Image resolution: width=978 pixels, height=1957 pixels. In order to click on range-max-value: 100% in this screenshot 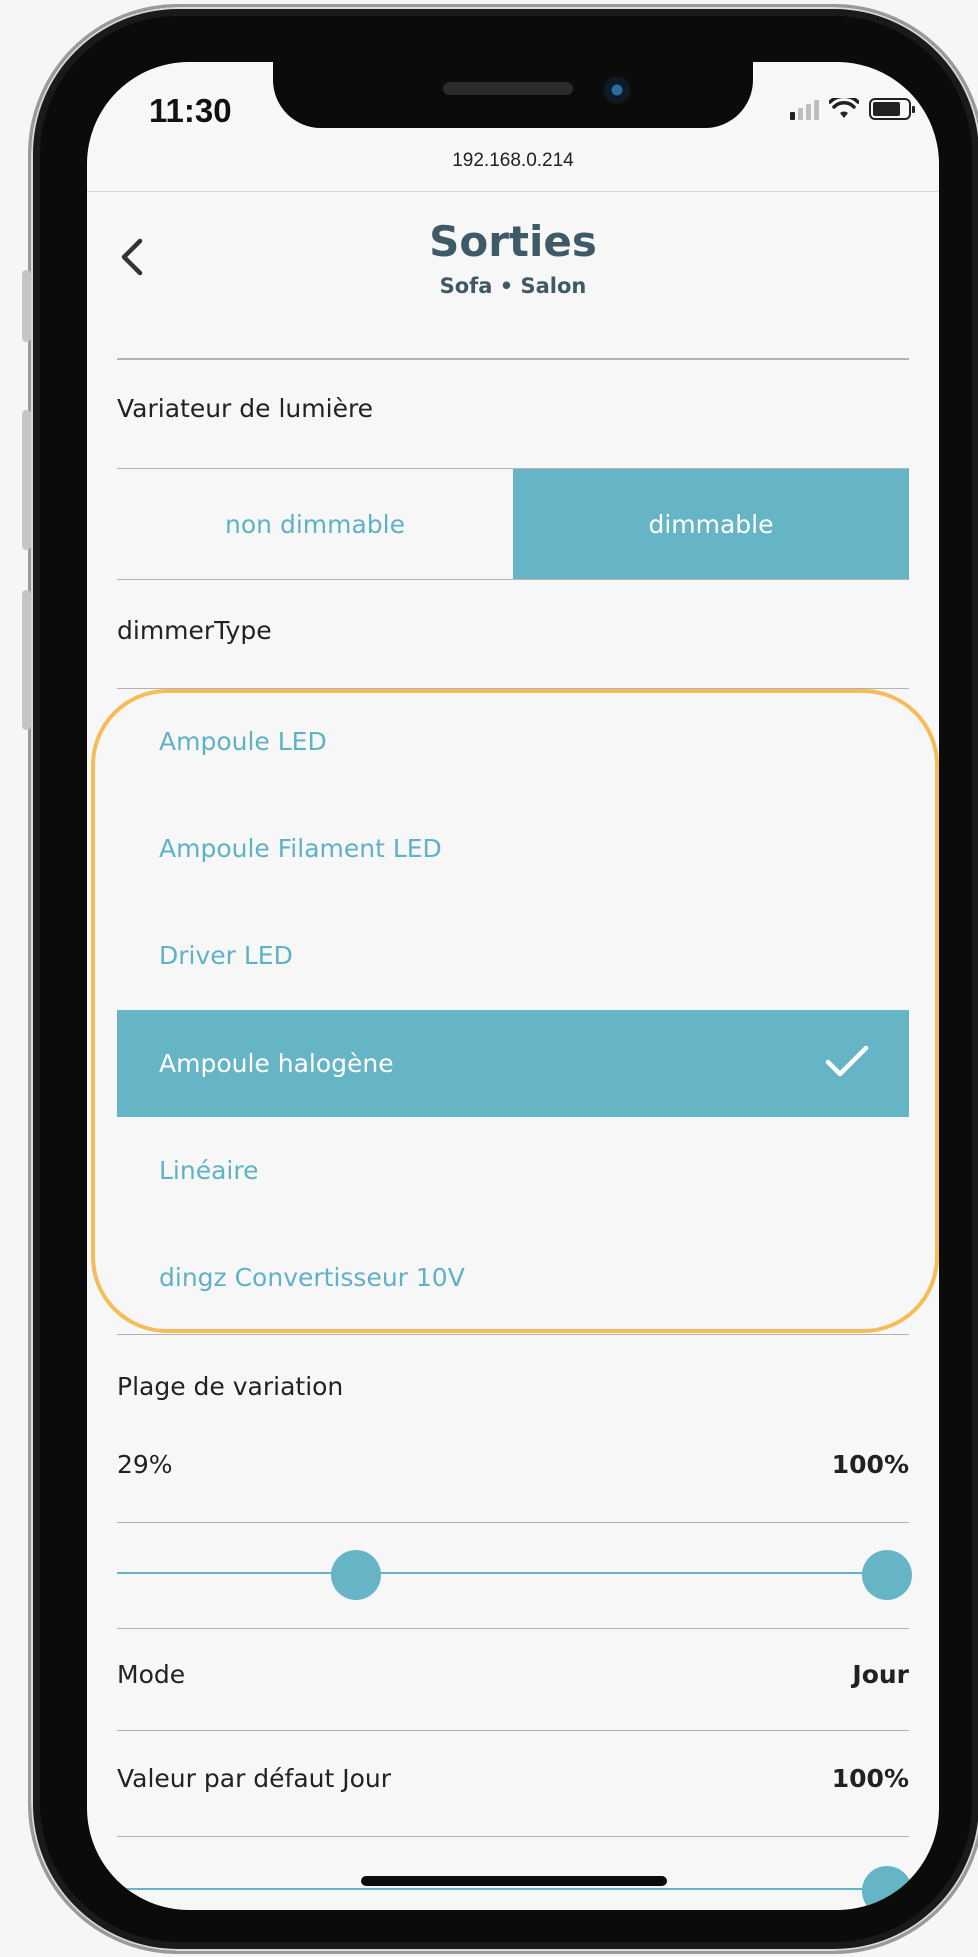, I will do `click(870, 1464)`.